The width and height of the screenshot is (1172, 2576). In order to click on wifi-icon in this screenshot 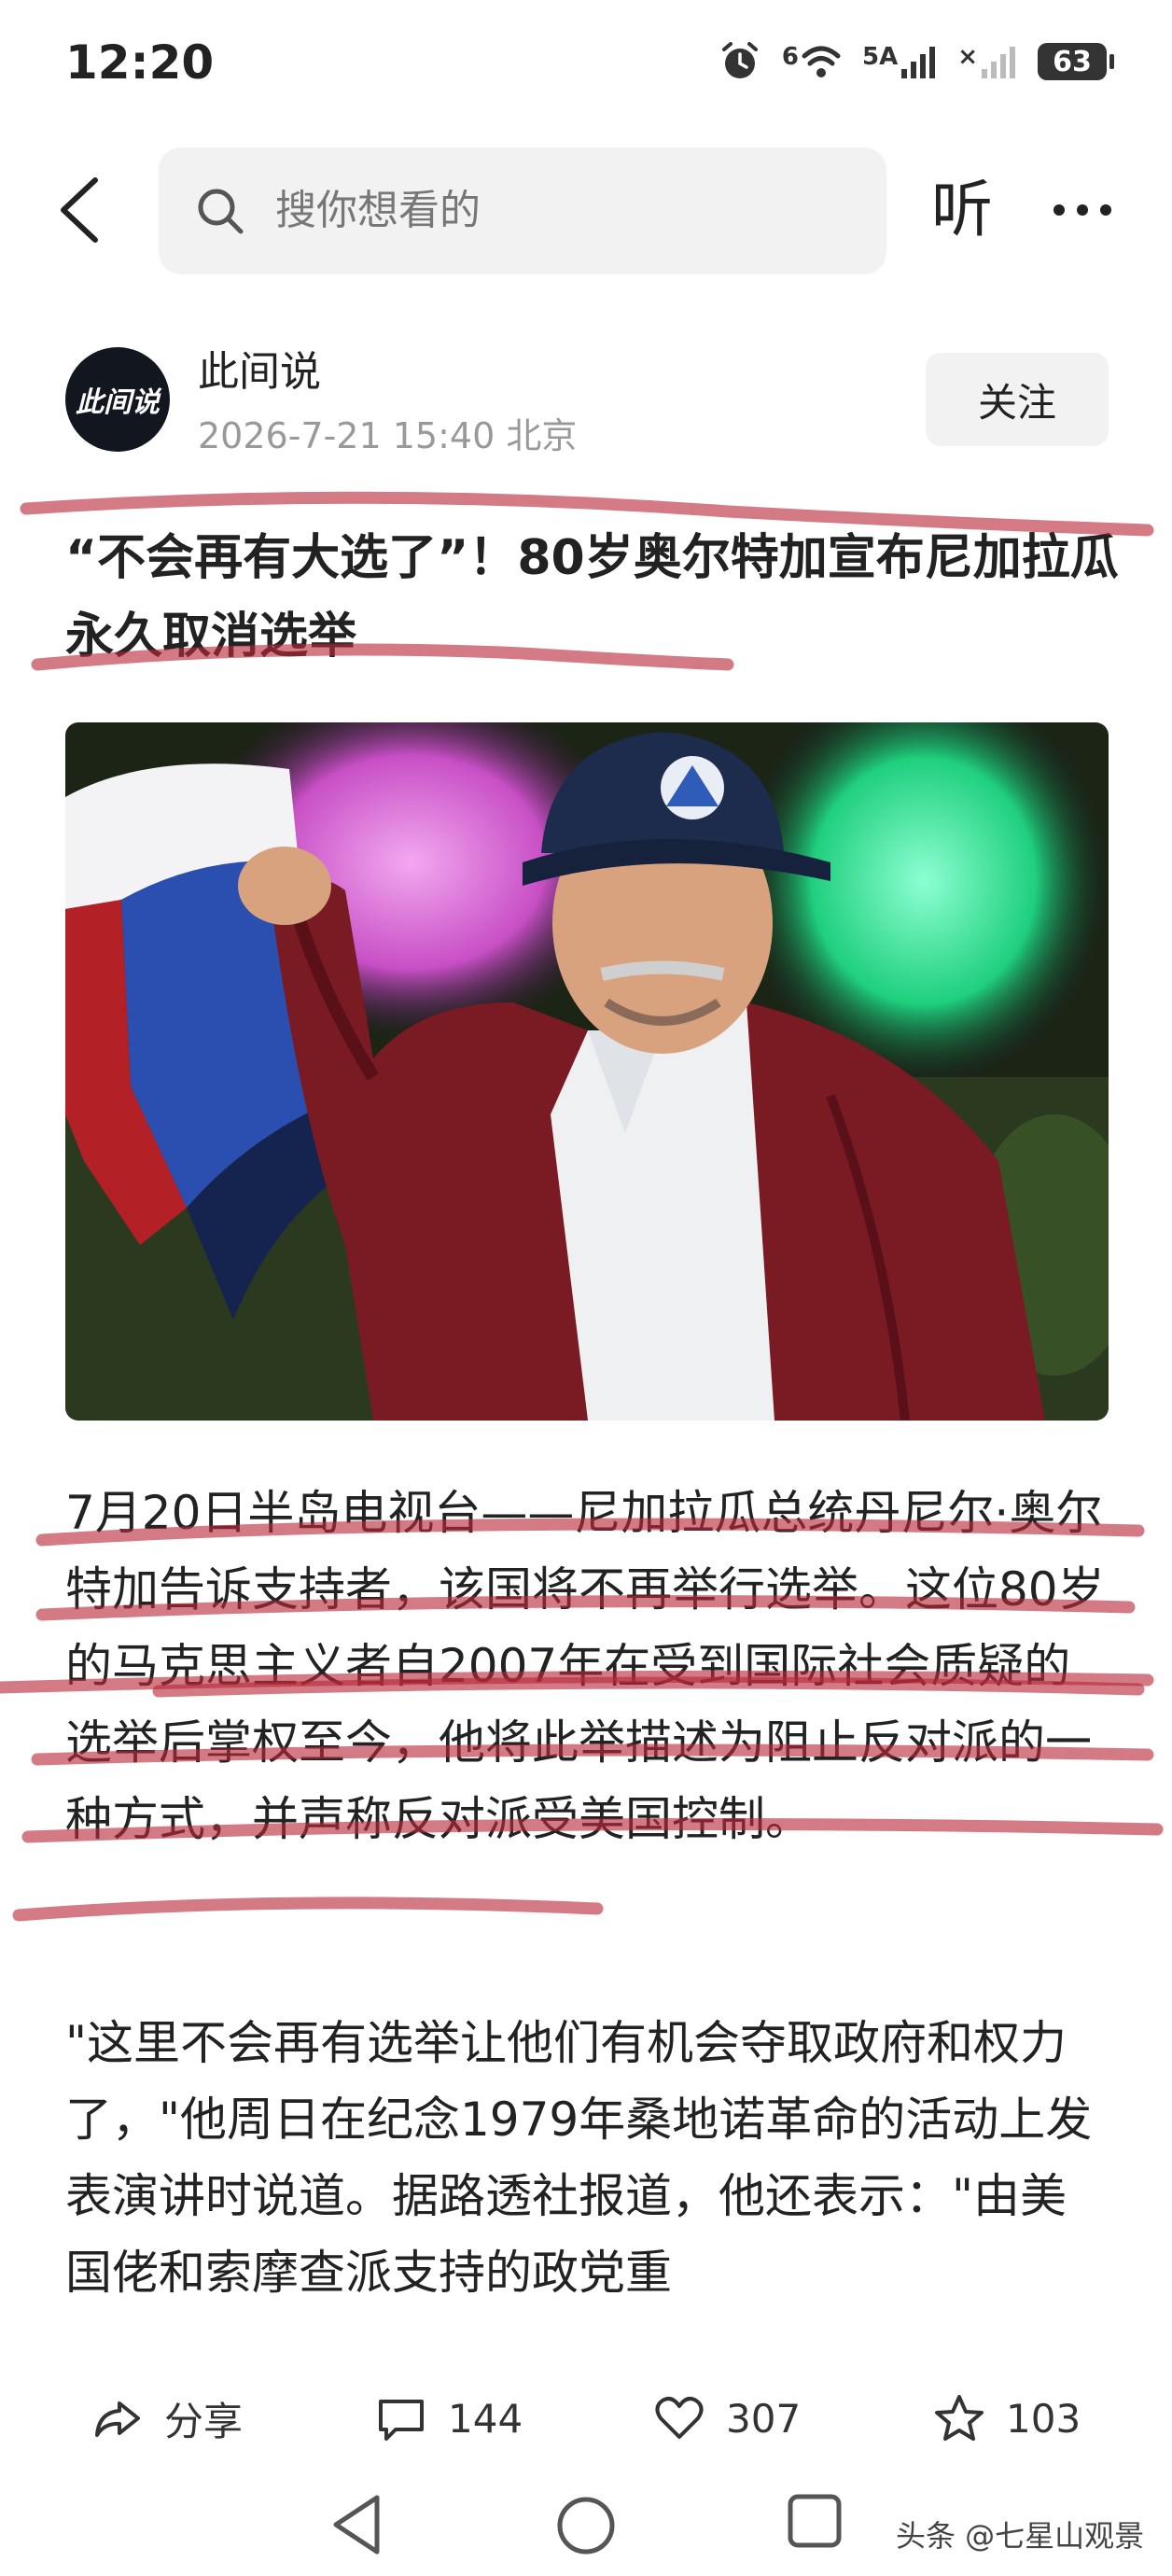, I will do `click(821, 61)`.